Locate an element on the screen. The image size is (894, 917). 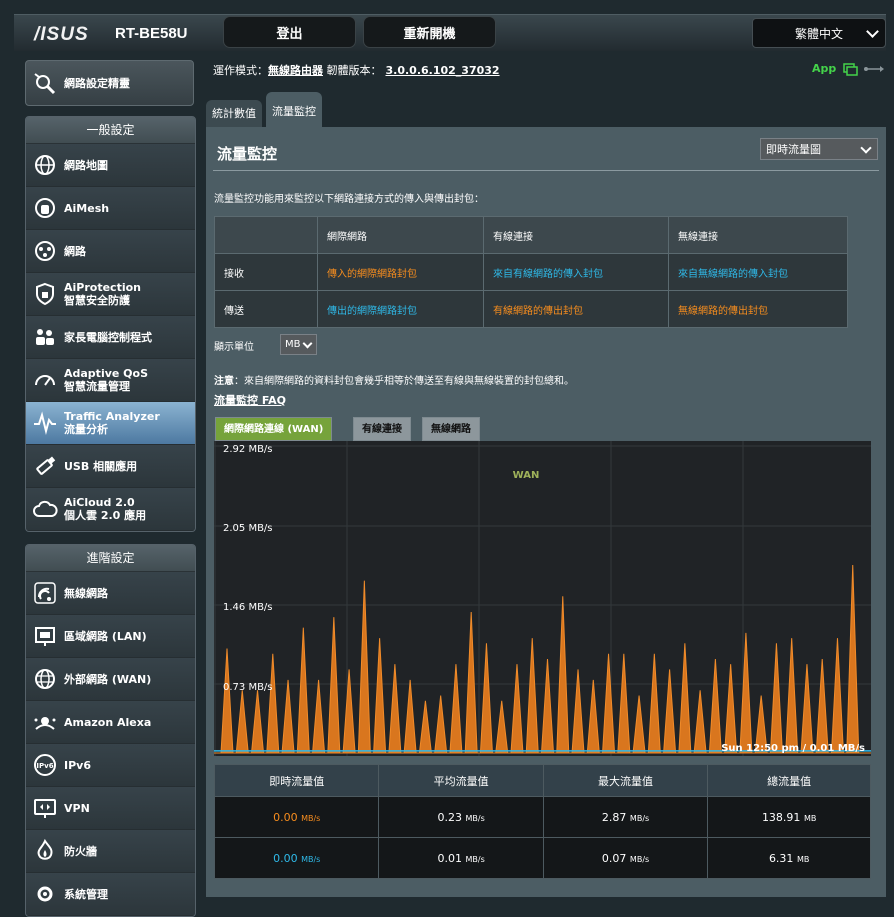
sidebar-item-label: 外部網路 (WAN) is located at coordinates (108, 679).